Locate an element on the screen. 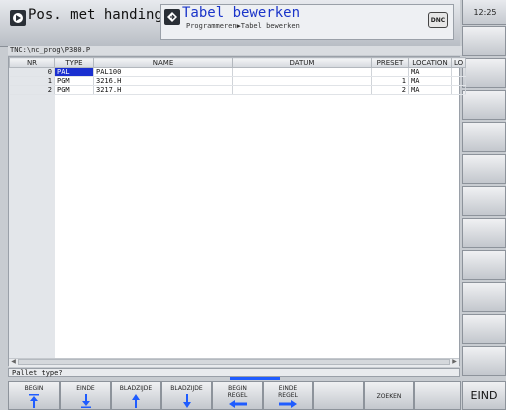  dnc-badge: DNC is located at coordinates (438, 20).